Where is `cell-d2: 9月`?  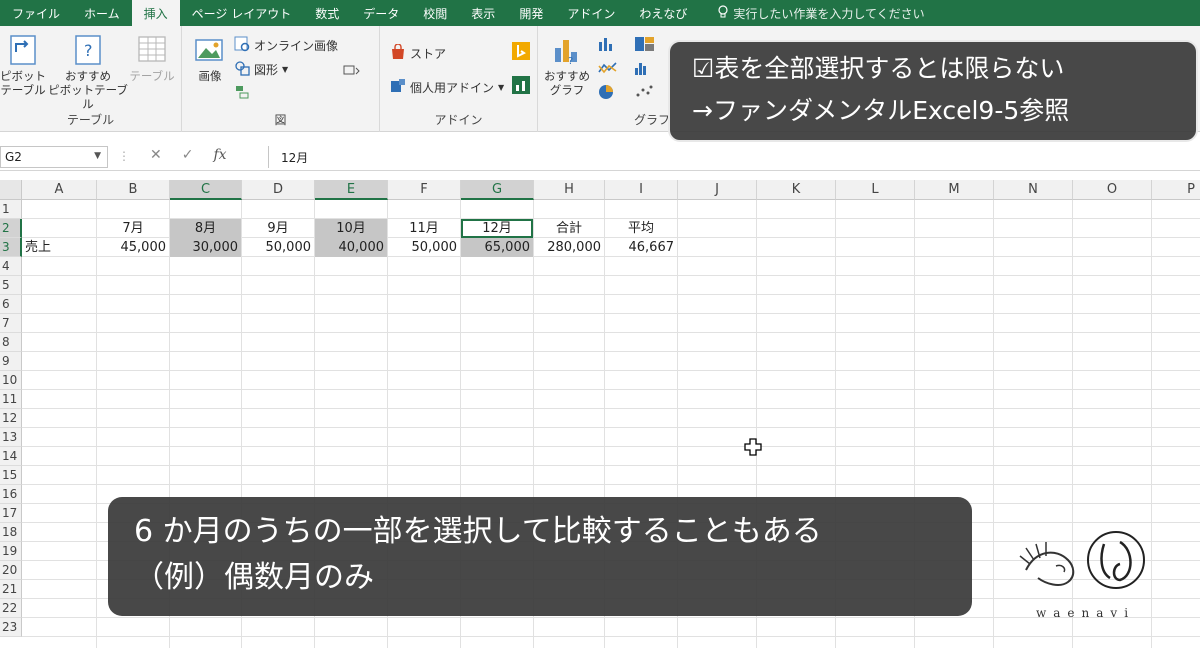
cell-d2: 9月 is located at coordinates (278, 228).